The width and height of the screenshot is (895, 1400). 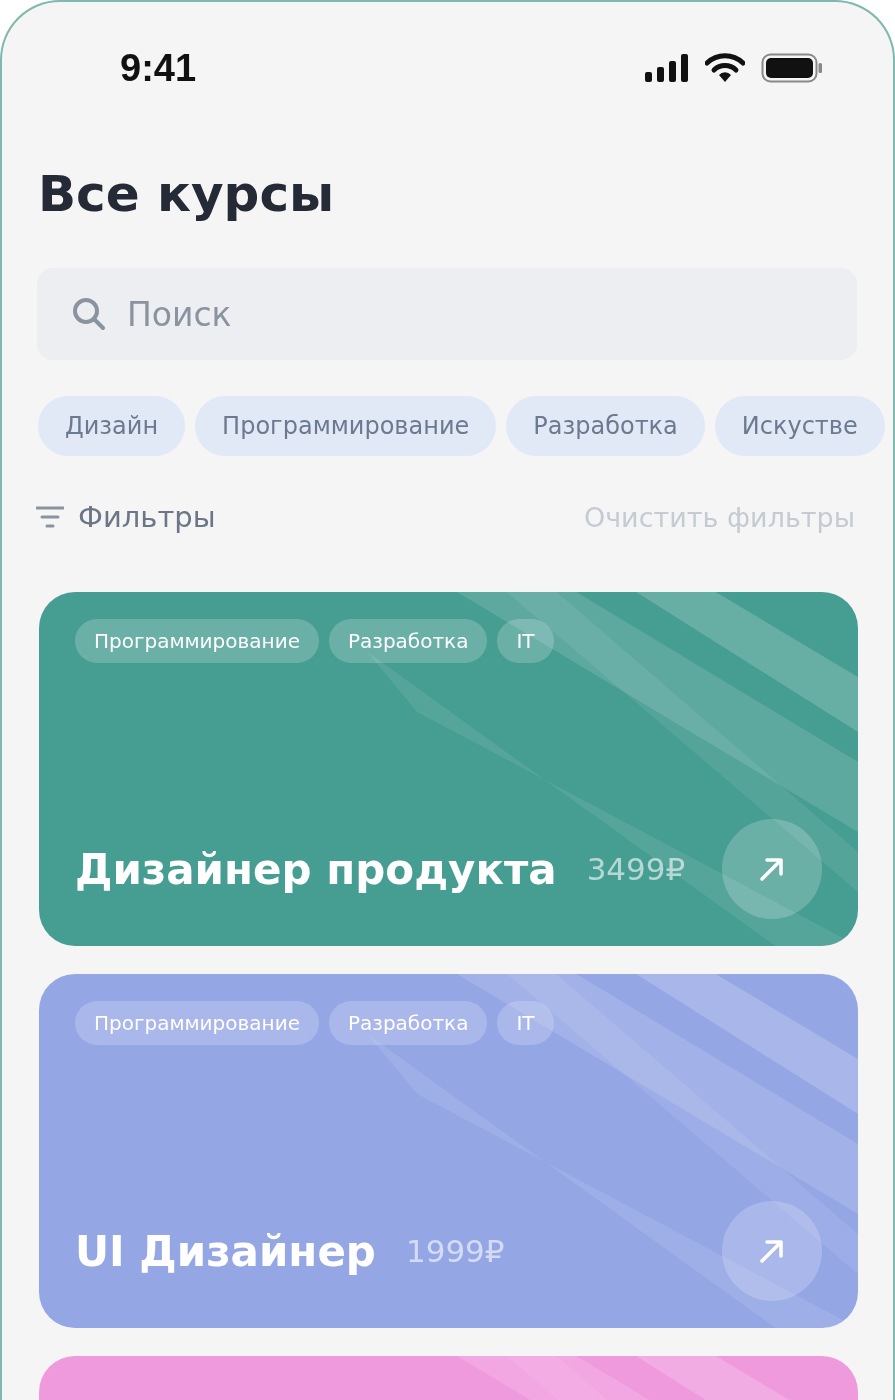 I want to click on filters-button: Фильтры, so click(x=126, y=517).